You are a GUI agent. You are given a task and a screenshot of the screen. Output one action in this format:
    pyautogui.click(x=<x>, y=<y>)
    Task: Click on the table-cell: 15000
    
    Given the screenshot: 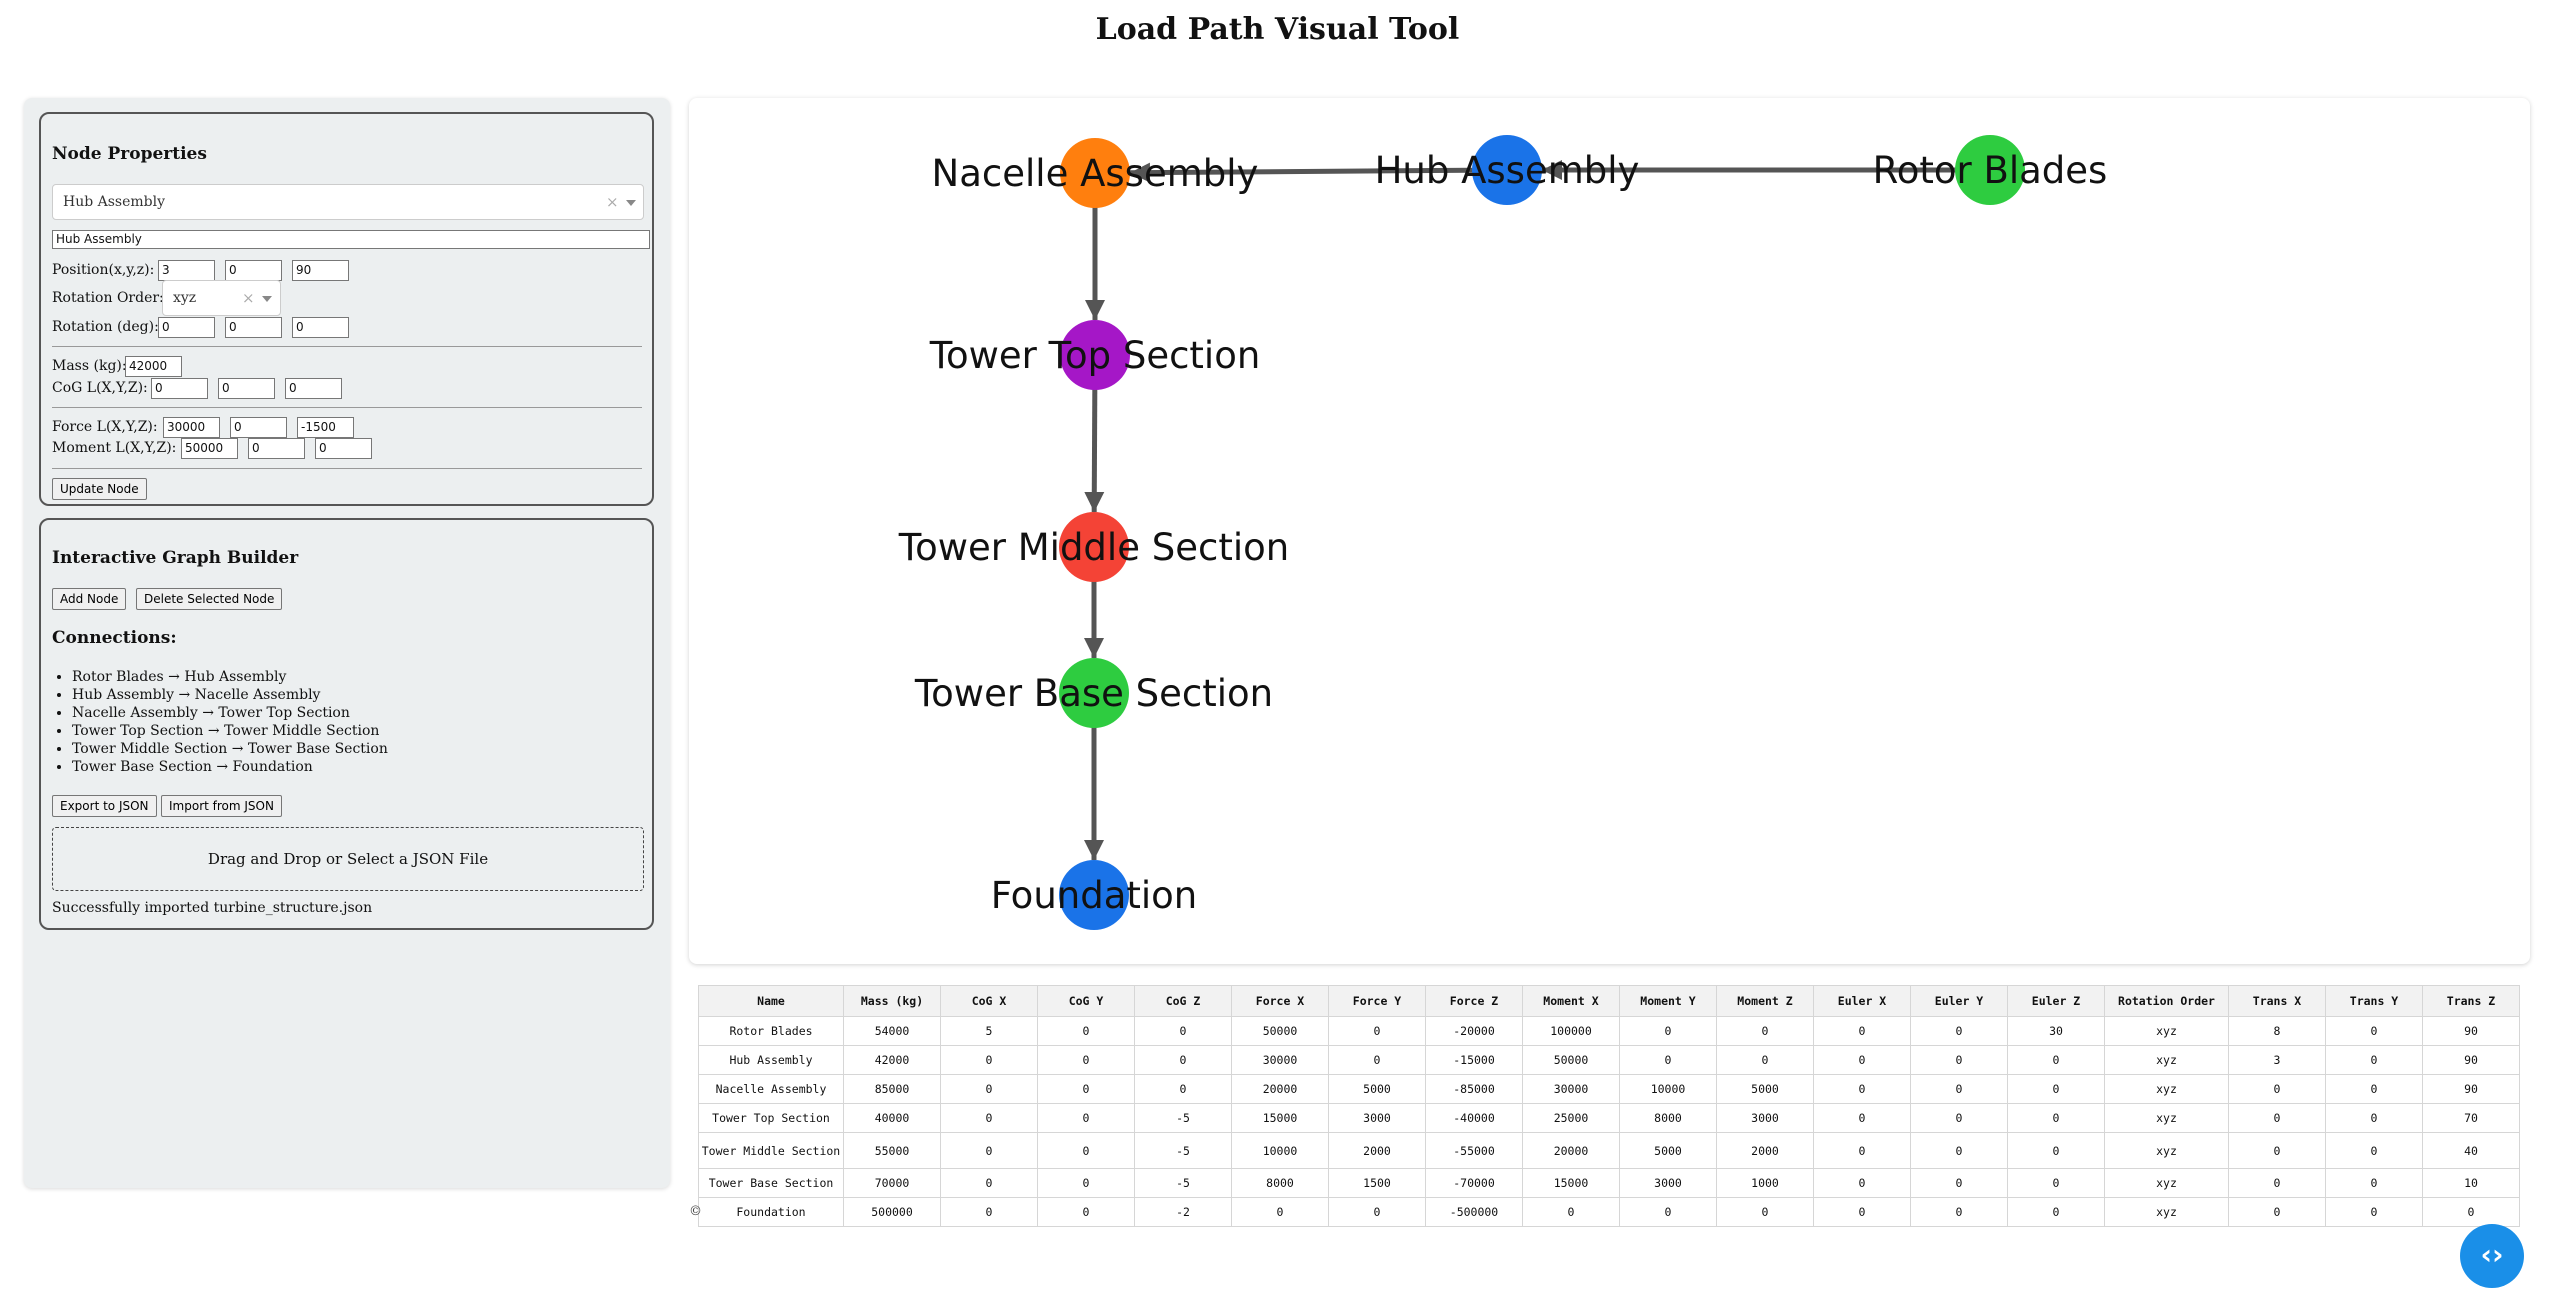 What is the action you would take?
    pyautogui.click(x=1280, y=1118)
    